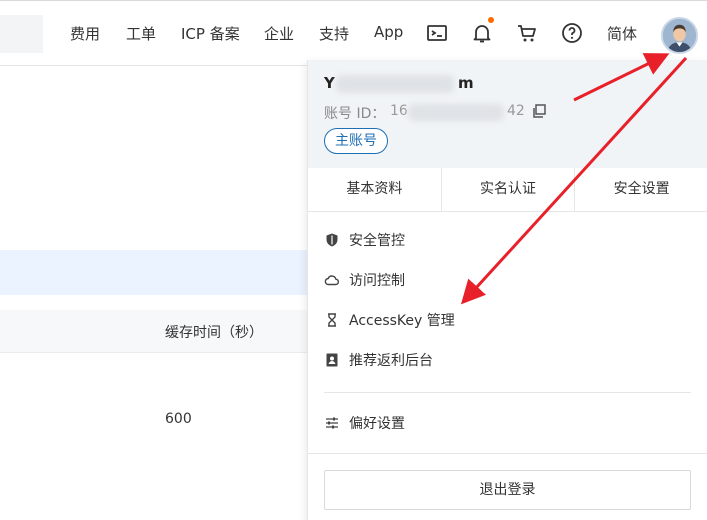  What do you see at coordinates (679, 35) in the screenshot?
I see `user-avatar` at bounding box center [679, 35].